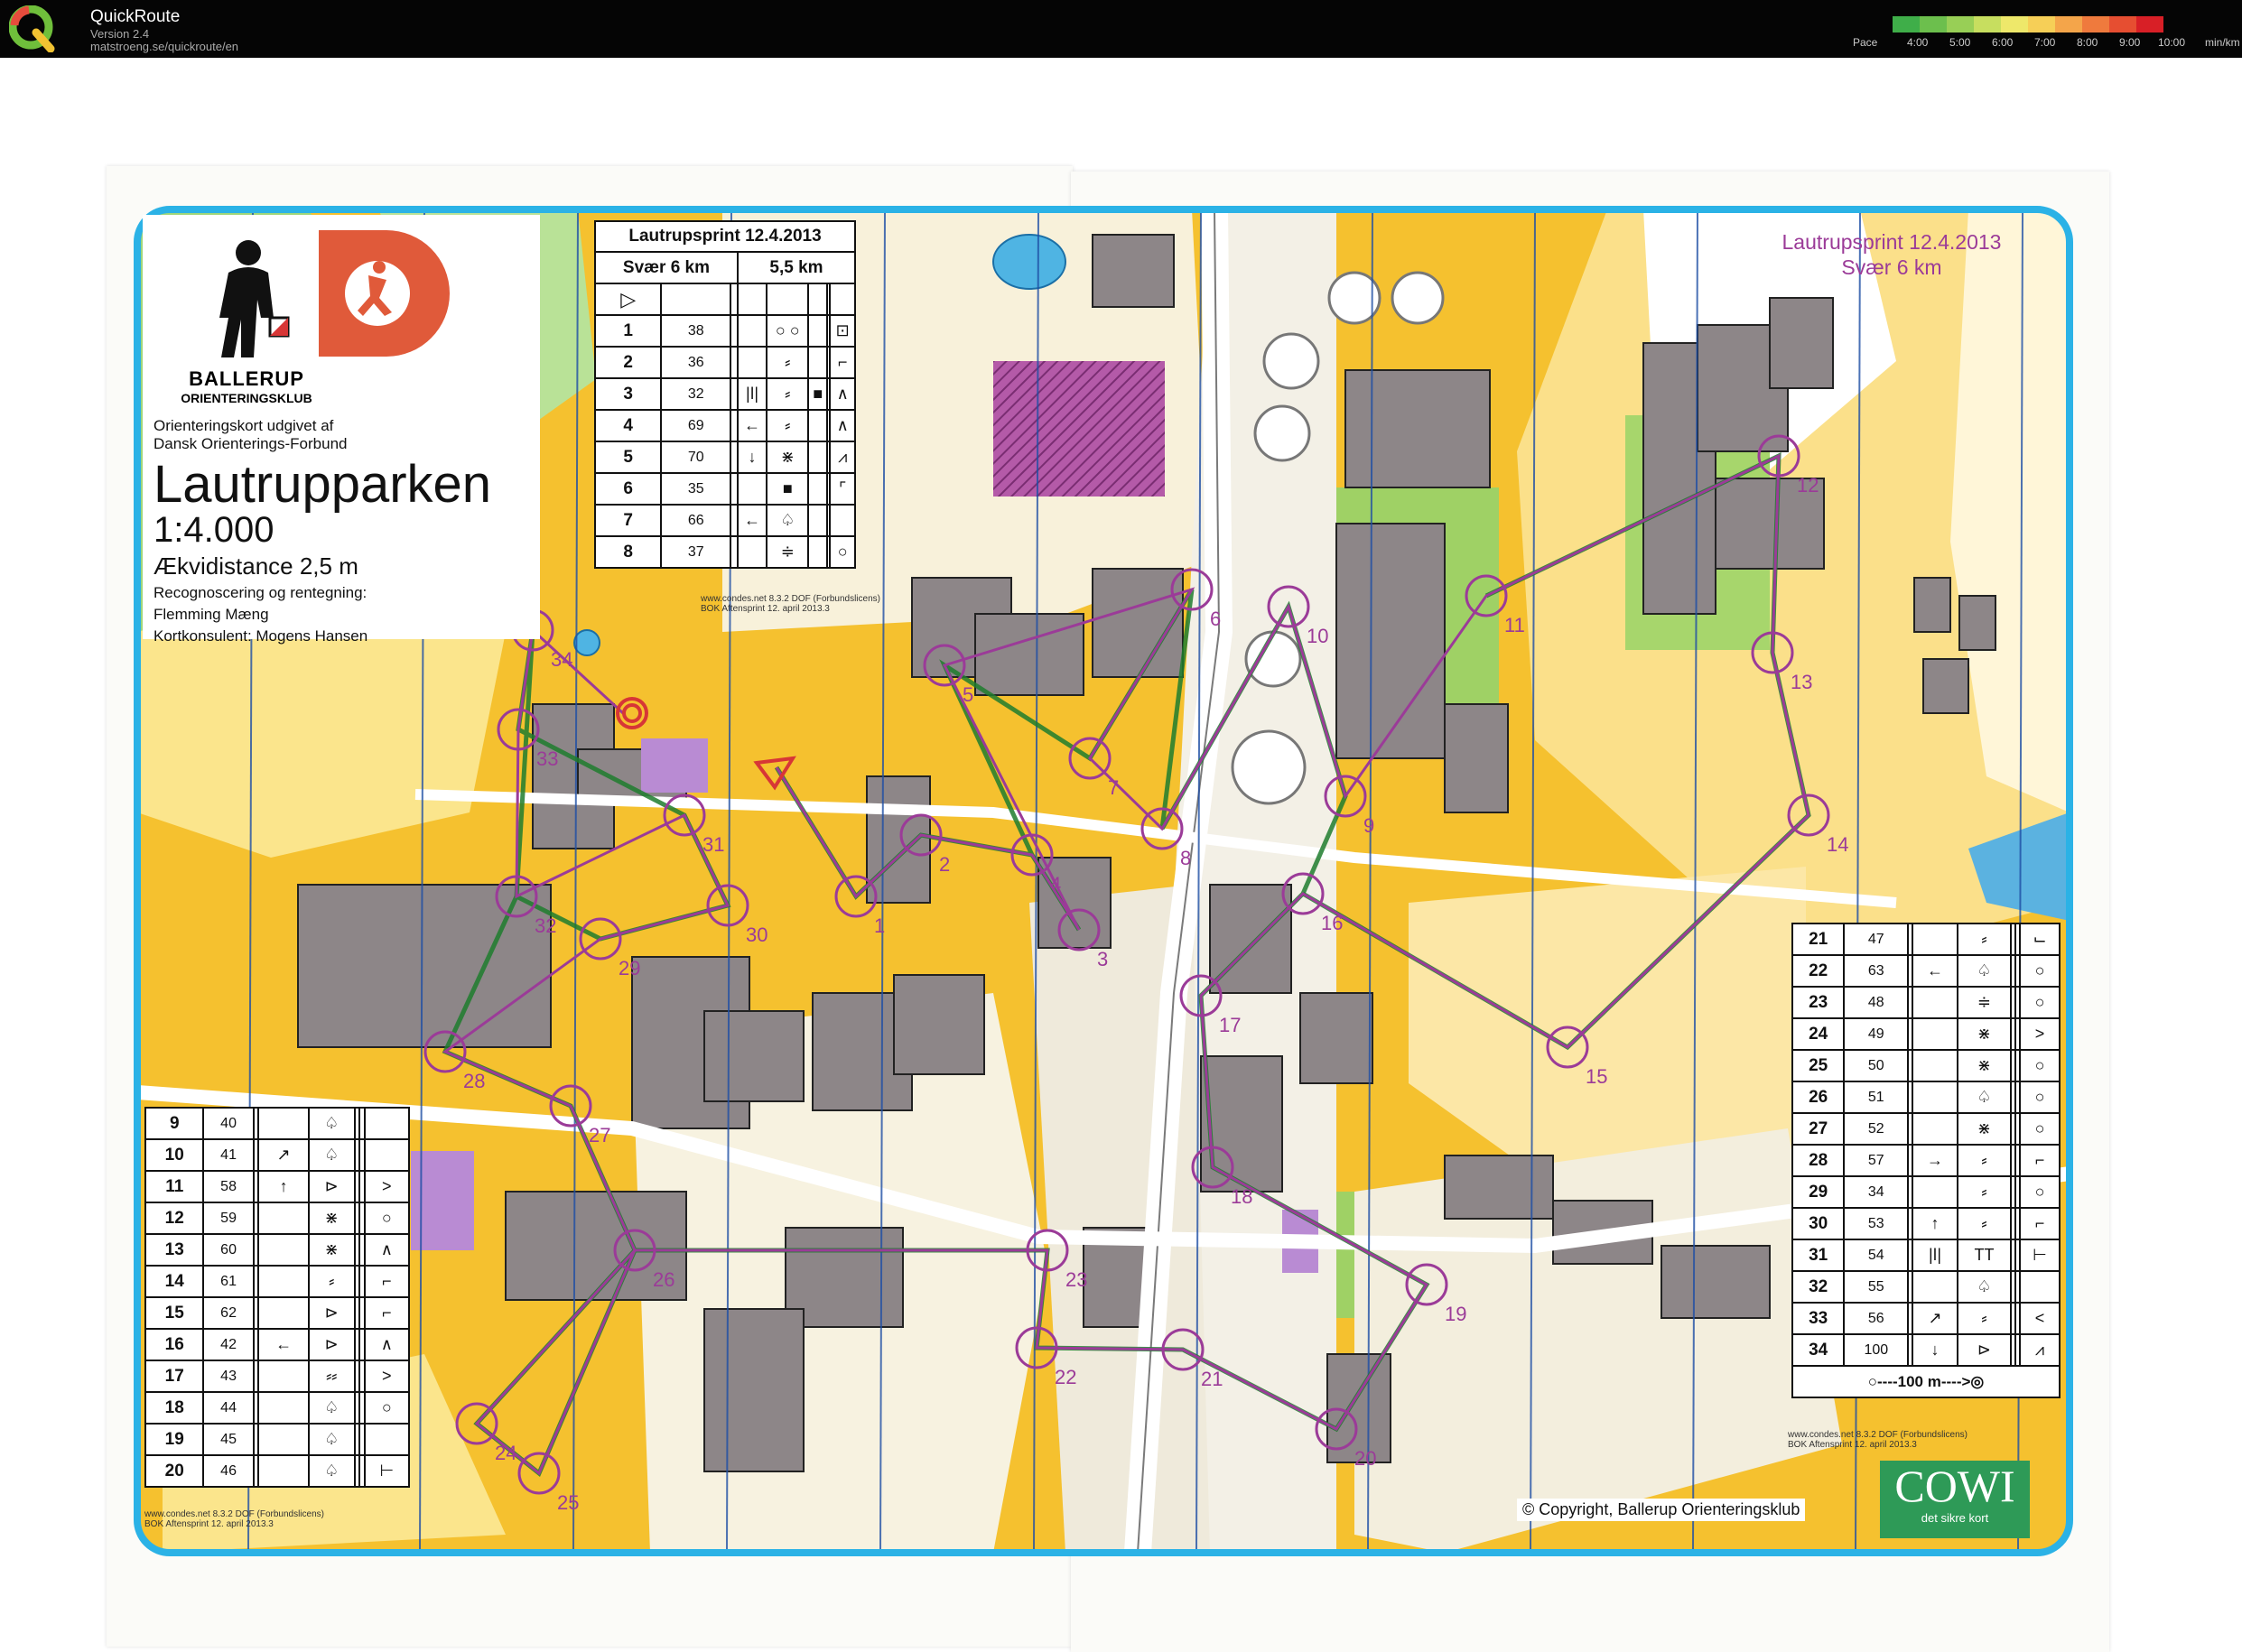 The image size is (2242, 1652). What do you see at coordinates (628, 552) in the screenshot?
I see `cd-control-number: 8` at bounding box center [628, 552].